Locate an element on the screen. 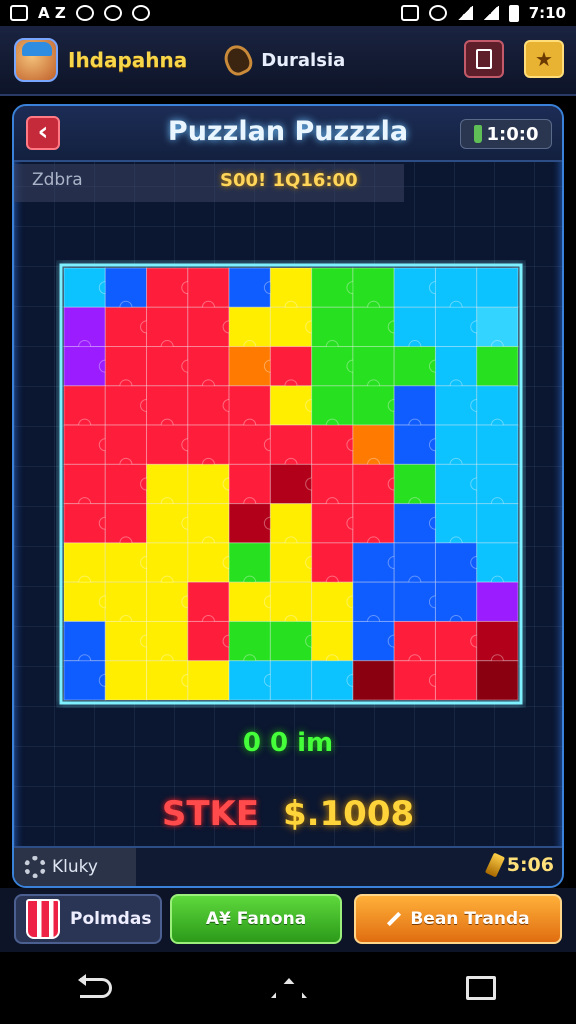 The height and width of the screenshot is (1024, 576). palette-button: Polmdas is located at coordinates (88, 919).